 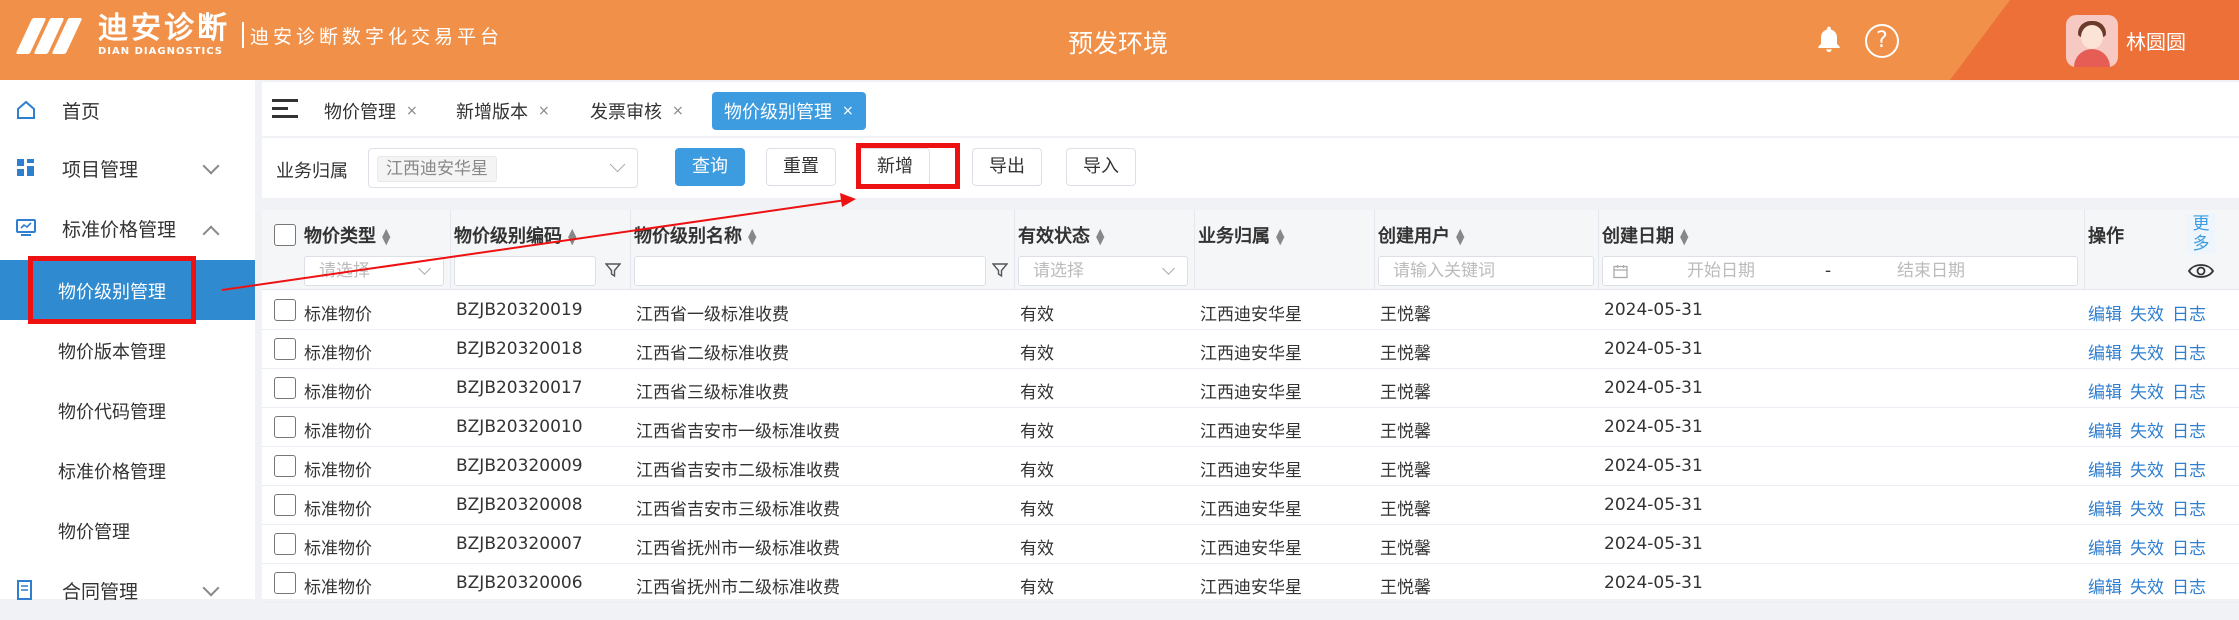 What do you see at coordinates (26, 109) in the screenshot?
I see `home-icon` at bounding box center [26, 109].